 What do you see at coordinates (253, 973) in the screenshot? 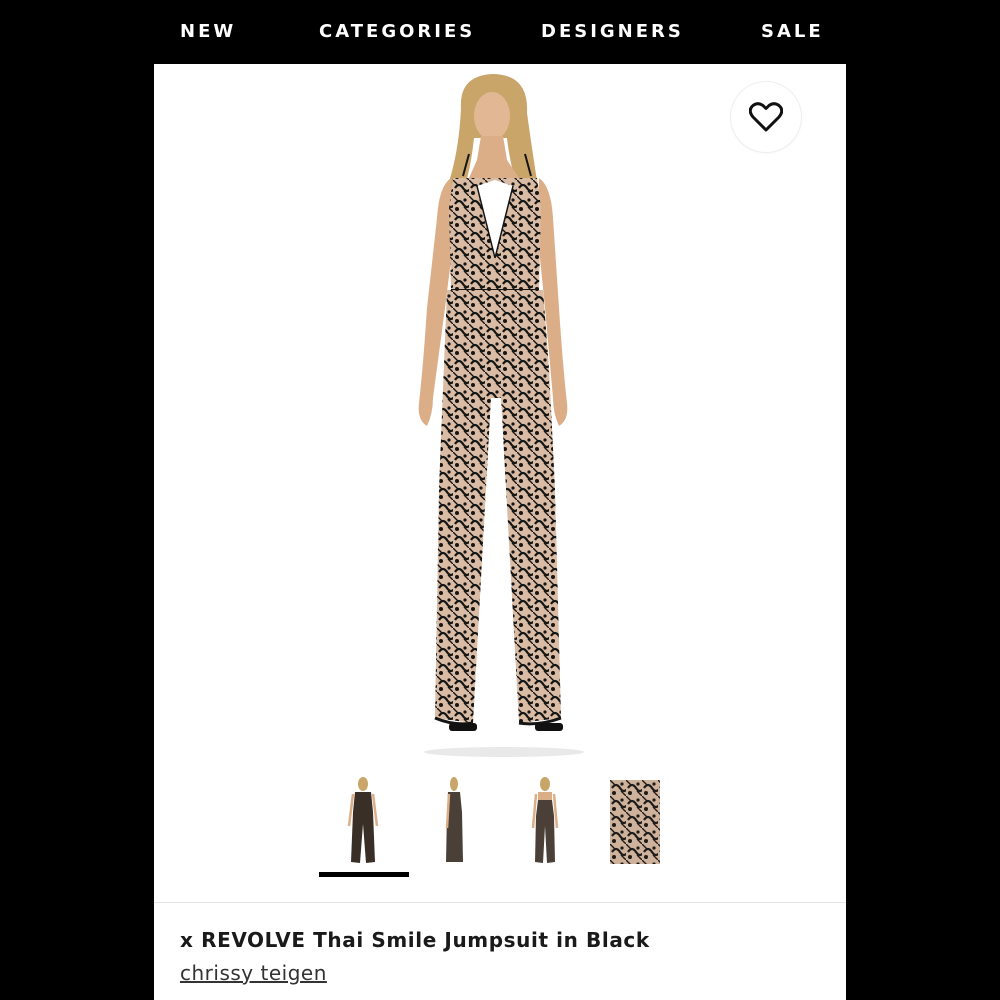
I see `designer-link: chrissy teigen` at bounding box center [253, 973].